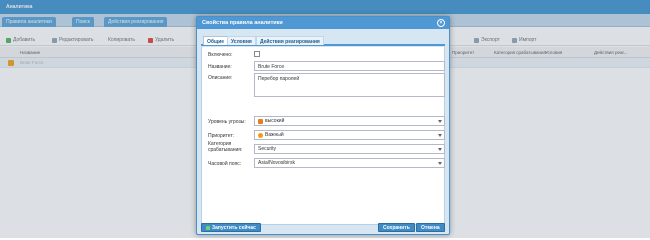 The height and width of the screenshot is (240, 650). Describe the element at coordinates (220, 67) in the screenshot. I see `name-label: Название:` at that location.